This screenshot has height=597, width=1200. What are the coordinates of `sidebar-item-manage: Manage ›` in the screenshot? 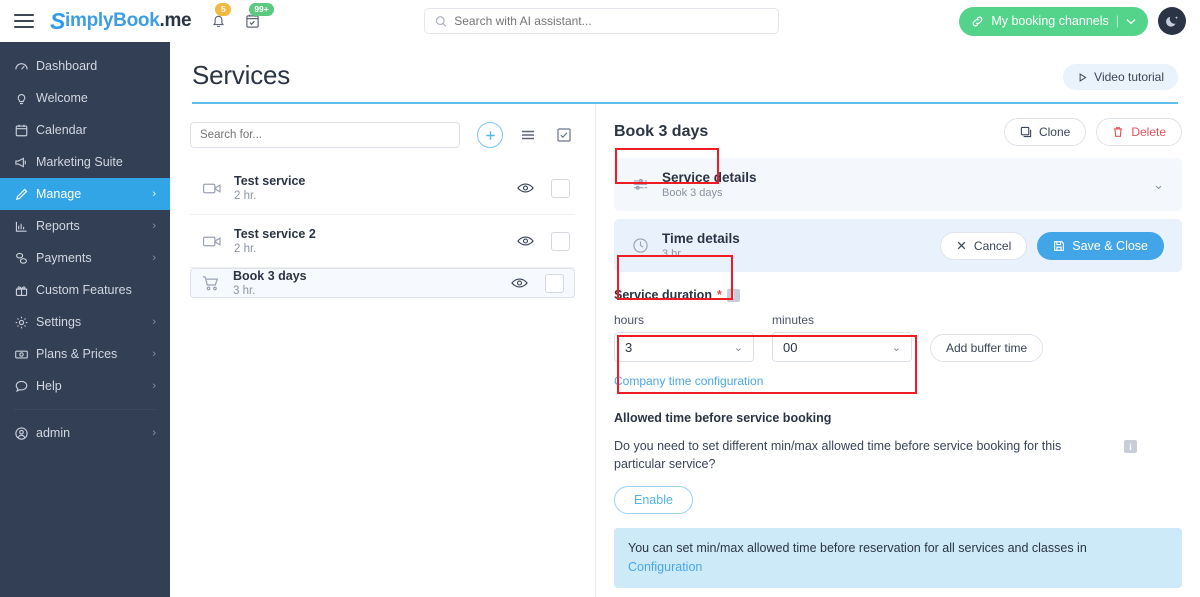 It's located at (85, 194).